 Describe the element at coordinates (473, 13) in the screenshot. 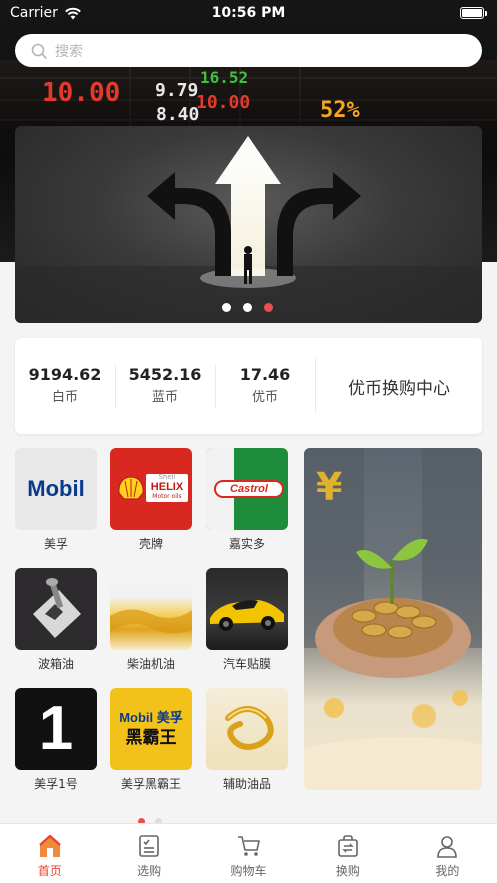

I see `battery-icon` at that location.